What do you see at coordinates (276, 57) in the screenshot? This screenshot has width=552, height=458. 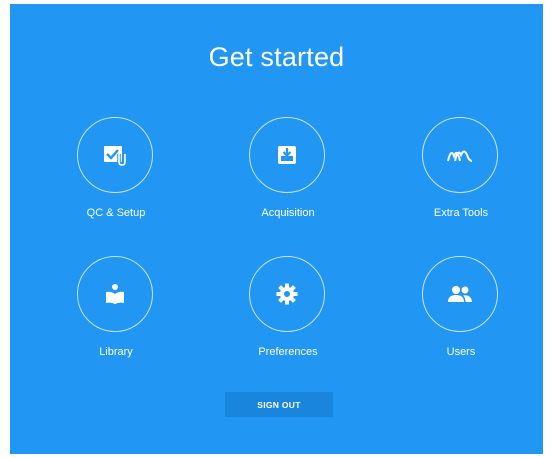 I see `page-title: Get started` at bounding box center [276, 57].